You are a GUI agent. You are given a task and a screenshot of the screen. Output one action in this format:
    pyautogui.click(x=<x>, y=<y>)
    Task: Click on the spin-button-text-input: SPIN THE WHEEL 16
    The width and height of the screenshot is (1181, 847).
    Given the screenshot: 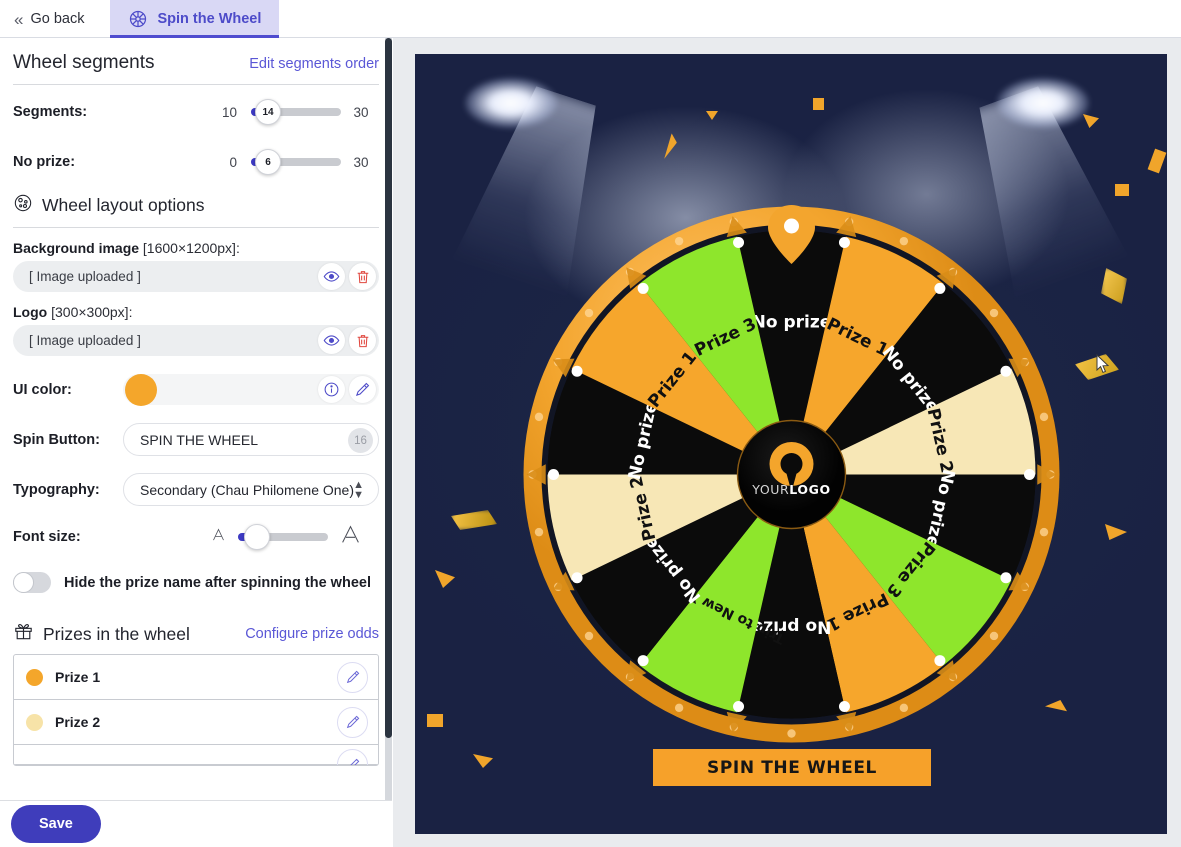 What is the action you would take?
    pyautogui.click(x=251, y=439)
    